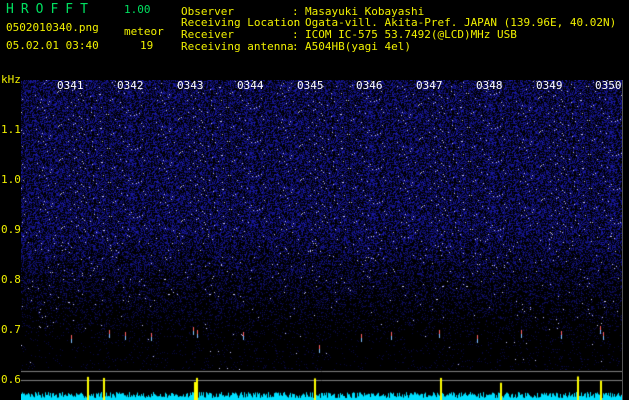 The width and height of the screenshot is (629, 400). What do you see at coordinates (608, 85) in the screenshot?
I see `time-tick: 0350` at bounding box center [608, 85].